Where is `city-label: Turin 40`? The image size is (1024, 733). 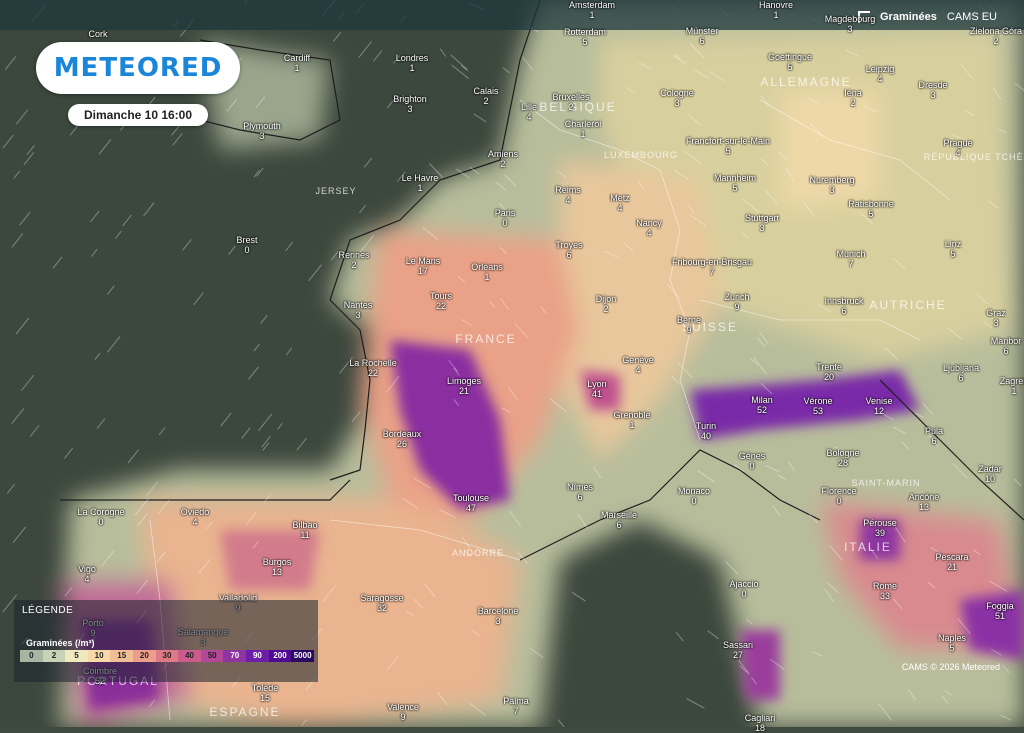
city-label: Turin 40 is located at coordinates (706, 431).